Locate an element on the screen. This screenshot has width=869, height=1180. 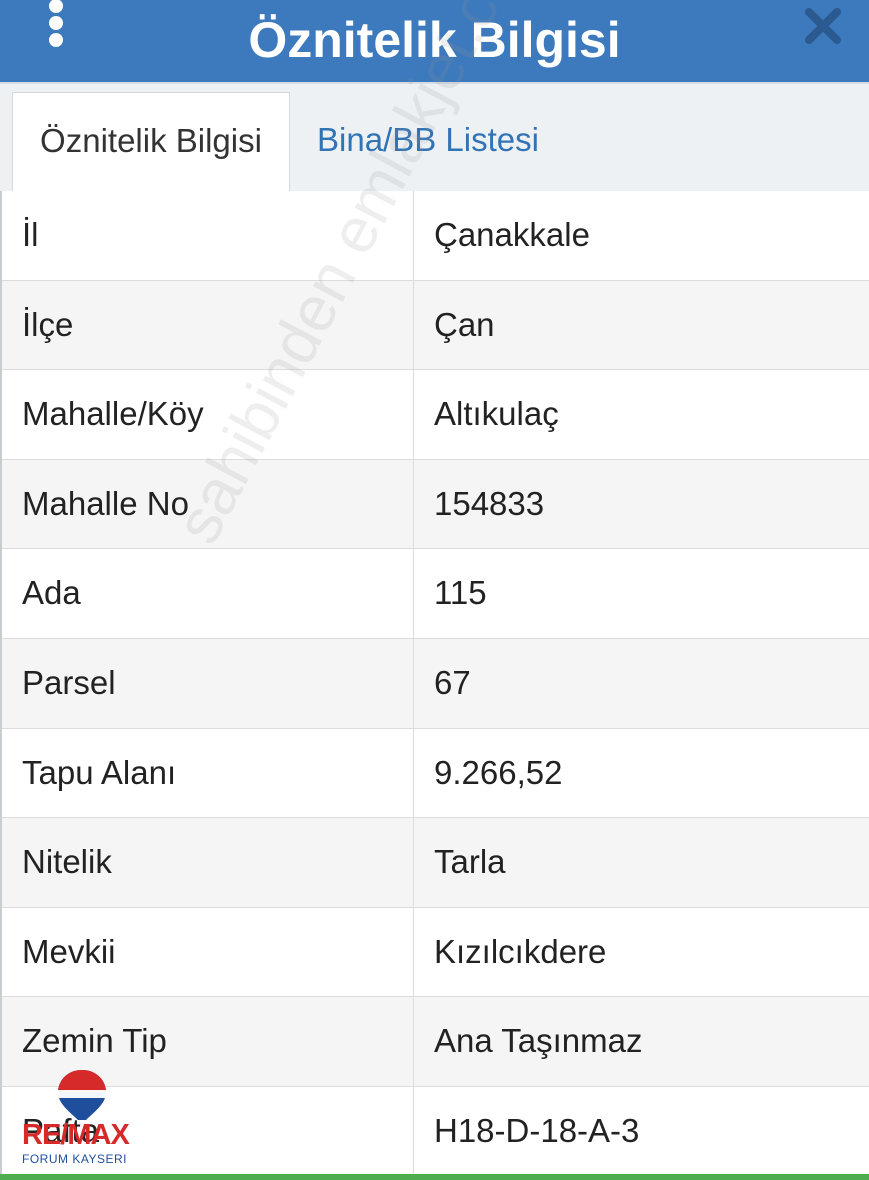
page-title: Öznitelik Bilgisi is located at coordinates (434, 40).